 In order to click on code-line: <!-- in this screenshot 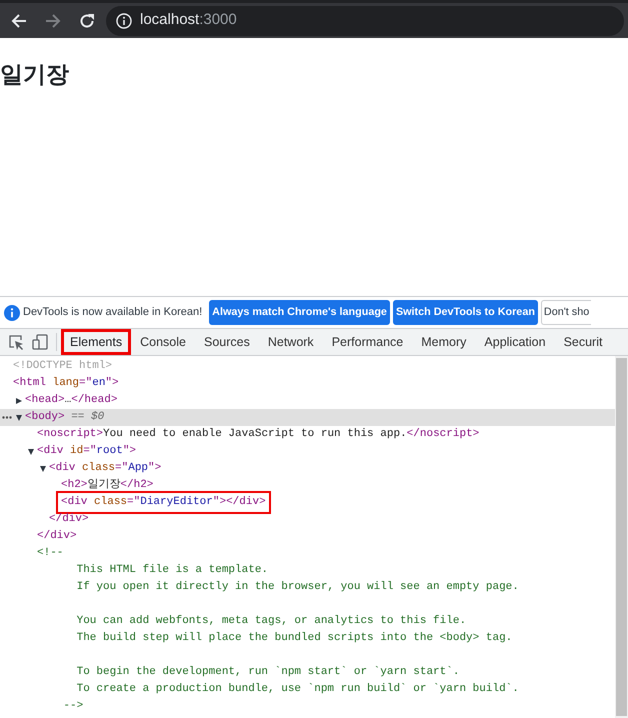, I will do `click(50, 554)`.